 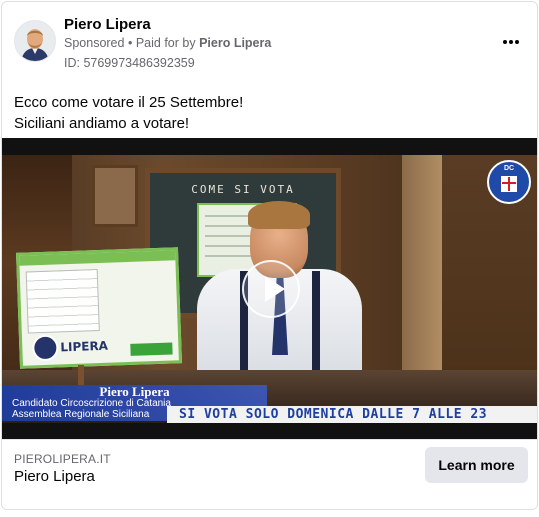 What do you see at coordinates (509, 168) in the screenshot?
I see `dc-logo-text: DC` at bounding box center [509, 168].